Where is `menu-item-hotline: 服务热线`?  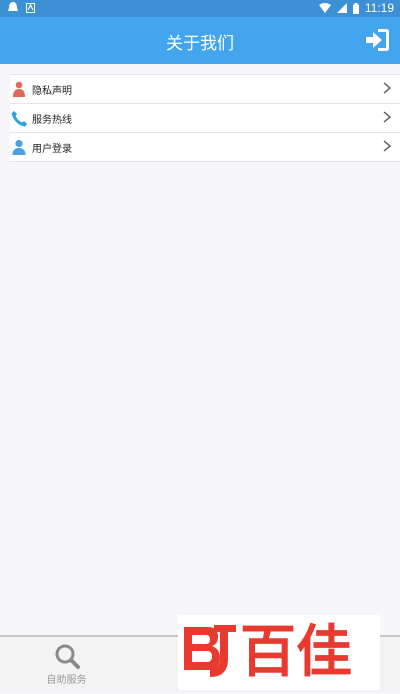
menu-item-hotline: 服务热线 is located at coordinates (205, 117).